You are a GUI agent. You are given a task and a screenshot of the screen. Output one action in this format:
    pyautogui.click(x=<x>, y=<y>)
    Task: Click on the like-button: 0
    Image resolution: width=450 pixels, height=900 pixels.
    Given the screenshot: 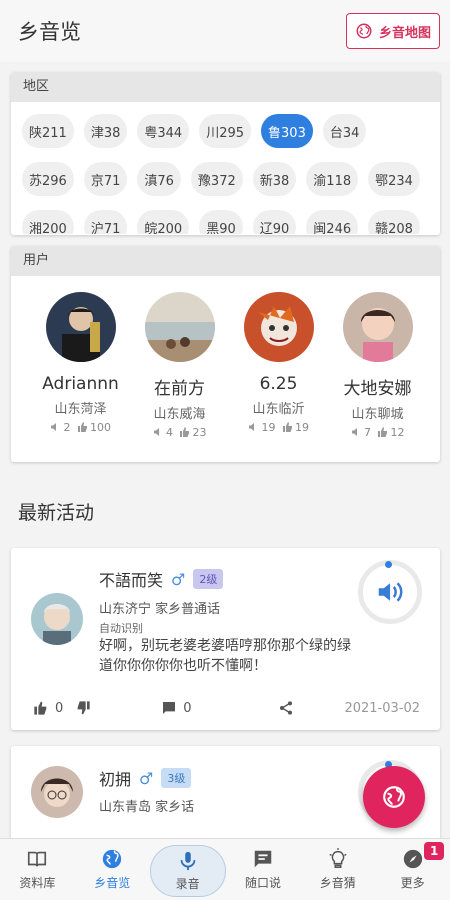 What is the action you would take?
    pyautogui.click(x=62, y=708)
    